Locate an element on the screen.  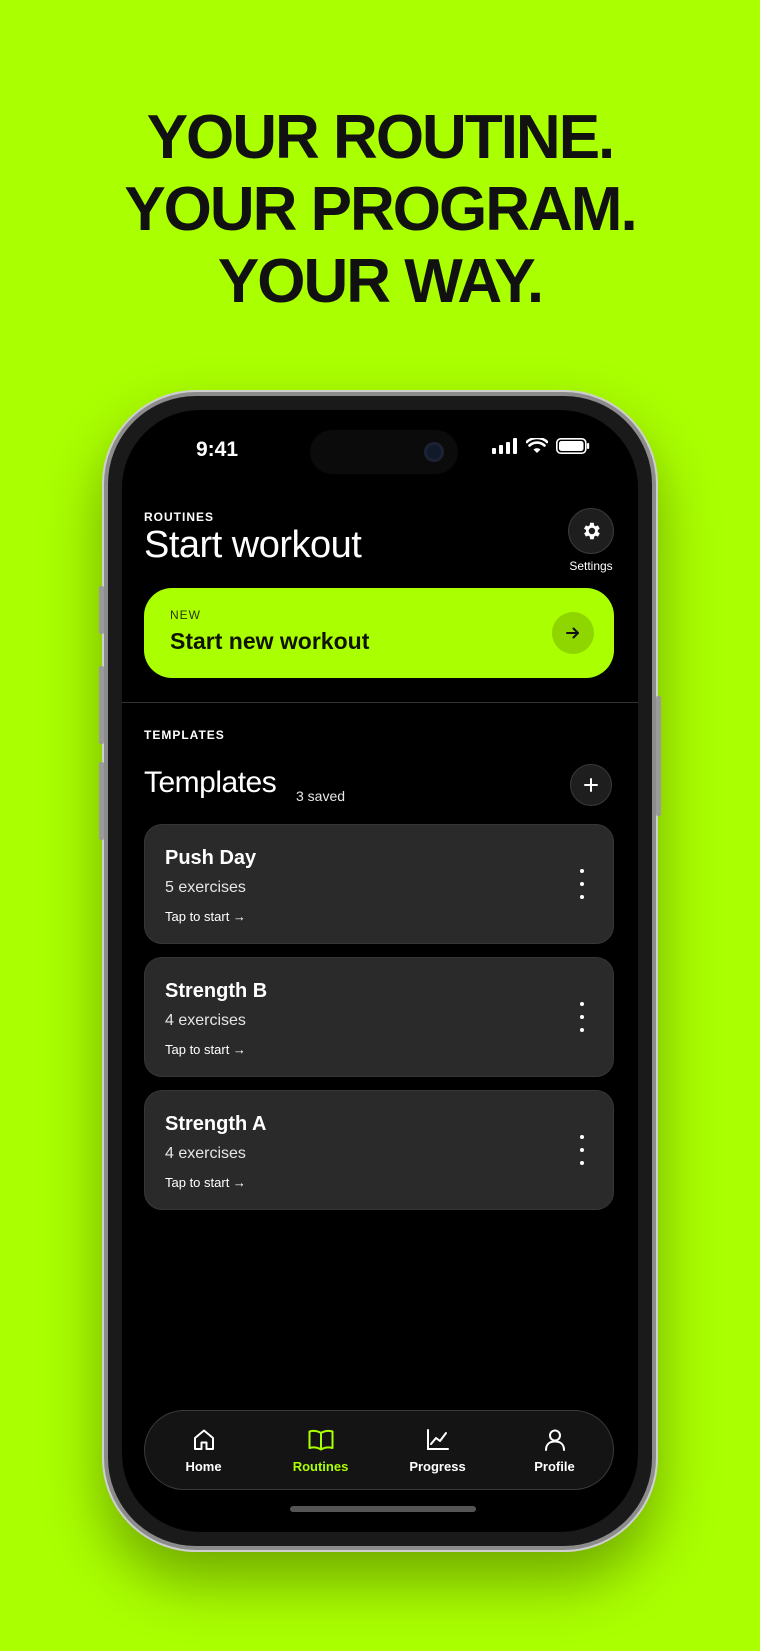
tab-home: Home is located at coordinates (203, 1450).